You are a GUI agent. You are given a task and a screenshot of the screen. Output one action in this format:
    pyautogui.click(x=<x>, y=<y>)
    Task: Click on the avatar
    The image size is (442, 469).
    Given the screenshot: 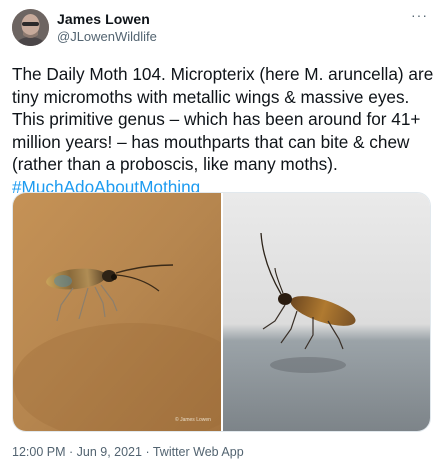 What is the action you would take?
    pyautogui.click(x=30, y=27)
    